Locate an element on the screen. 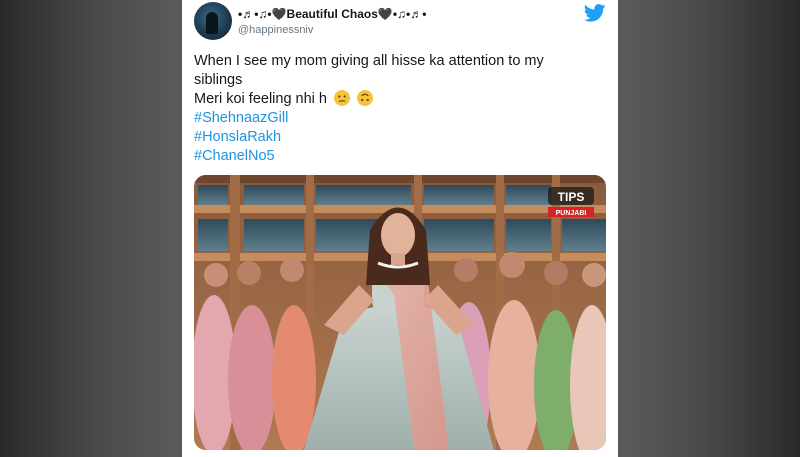  upside-down-face-icon is located at coordinates (365, 98).